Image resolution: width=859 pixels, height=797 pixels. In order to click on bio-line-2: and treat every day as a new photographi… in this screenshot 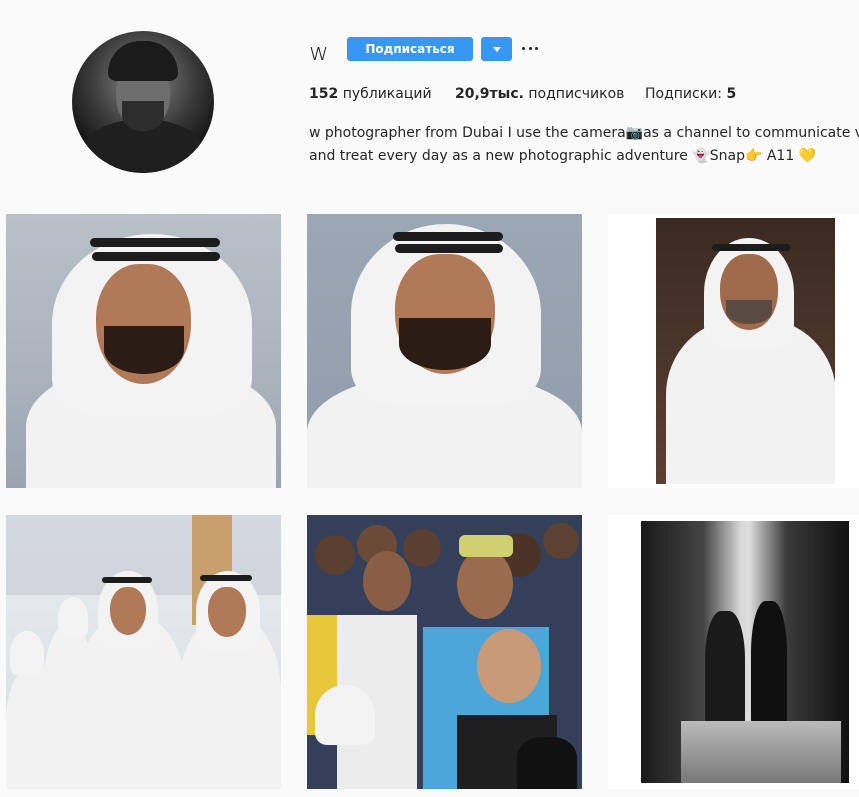, I will do `click(563, 156)`.